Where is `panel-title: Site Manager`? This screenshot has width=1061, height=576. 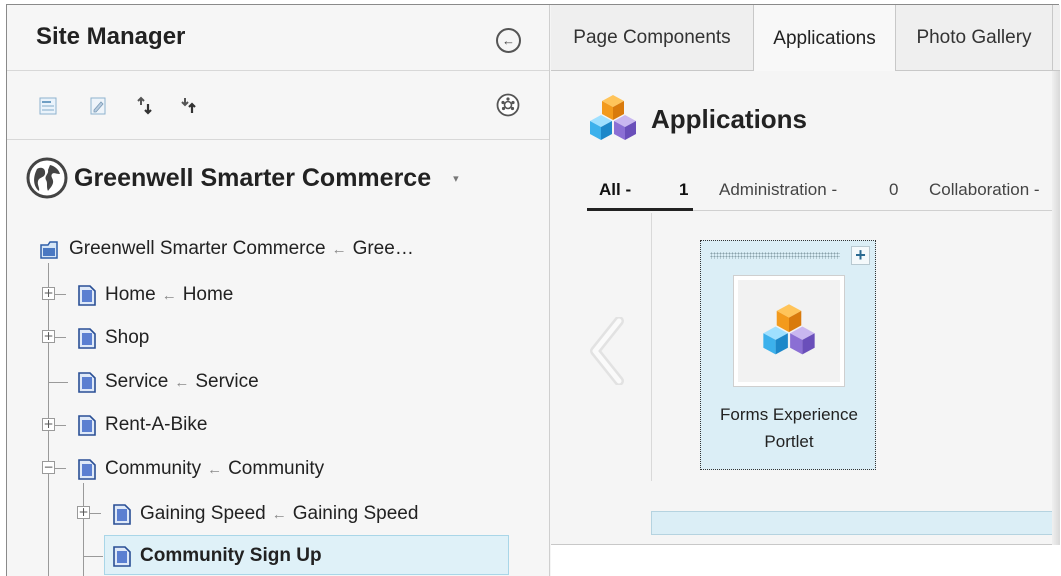
panel-title: Site Manager is located at coordinates (111, 36).